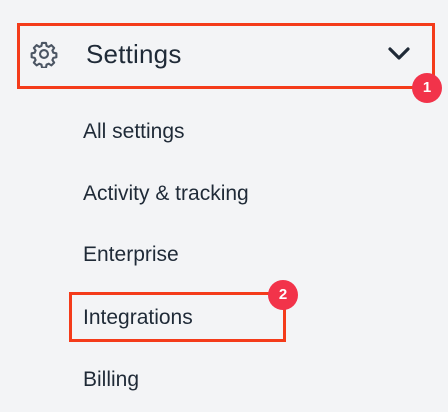  What do you see at coordinates (427, 88) in the screenshot?
I see `step-badge-1: 1` at bounding box center [427, 88].